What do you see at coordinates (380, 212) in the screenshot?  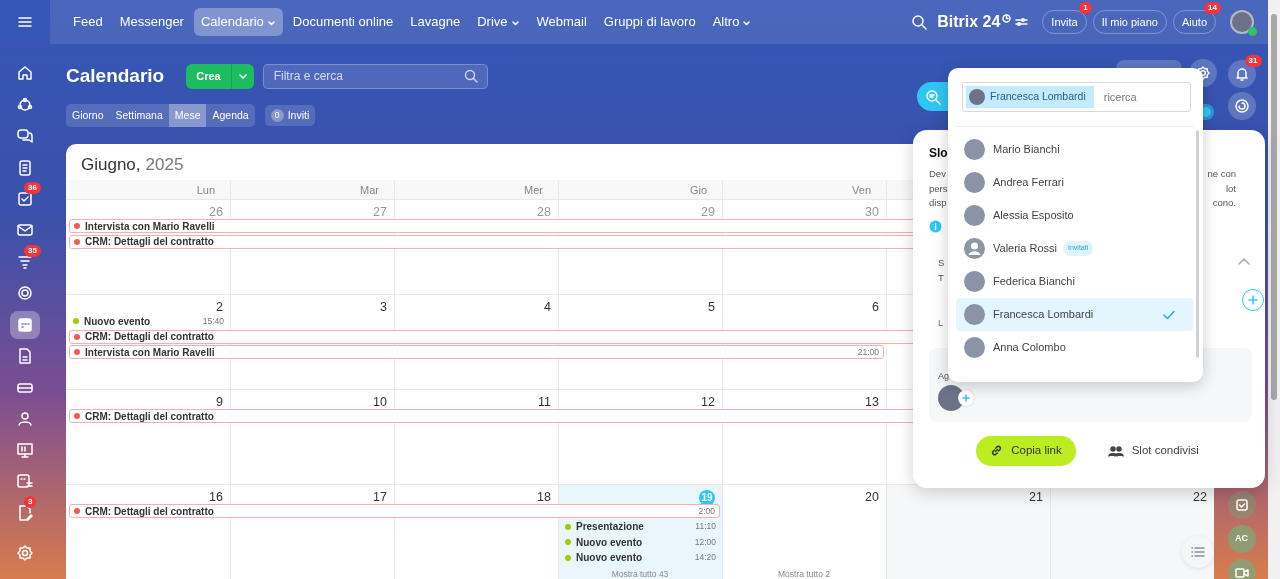 I see `date-number: 27` at bounding box center [380, 212].